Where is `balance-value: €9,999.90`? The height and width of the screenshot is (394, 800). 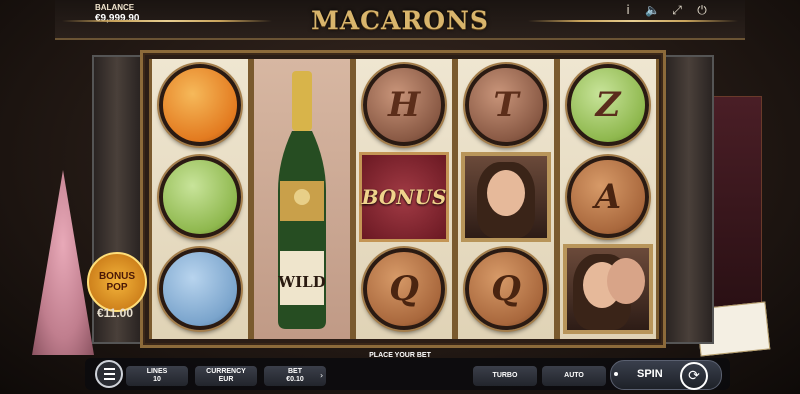 balance-value: €9,999.90 is located at coordinates (117, 18).